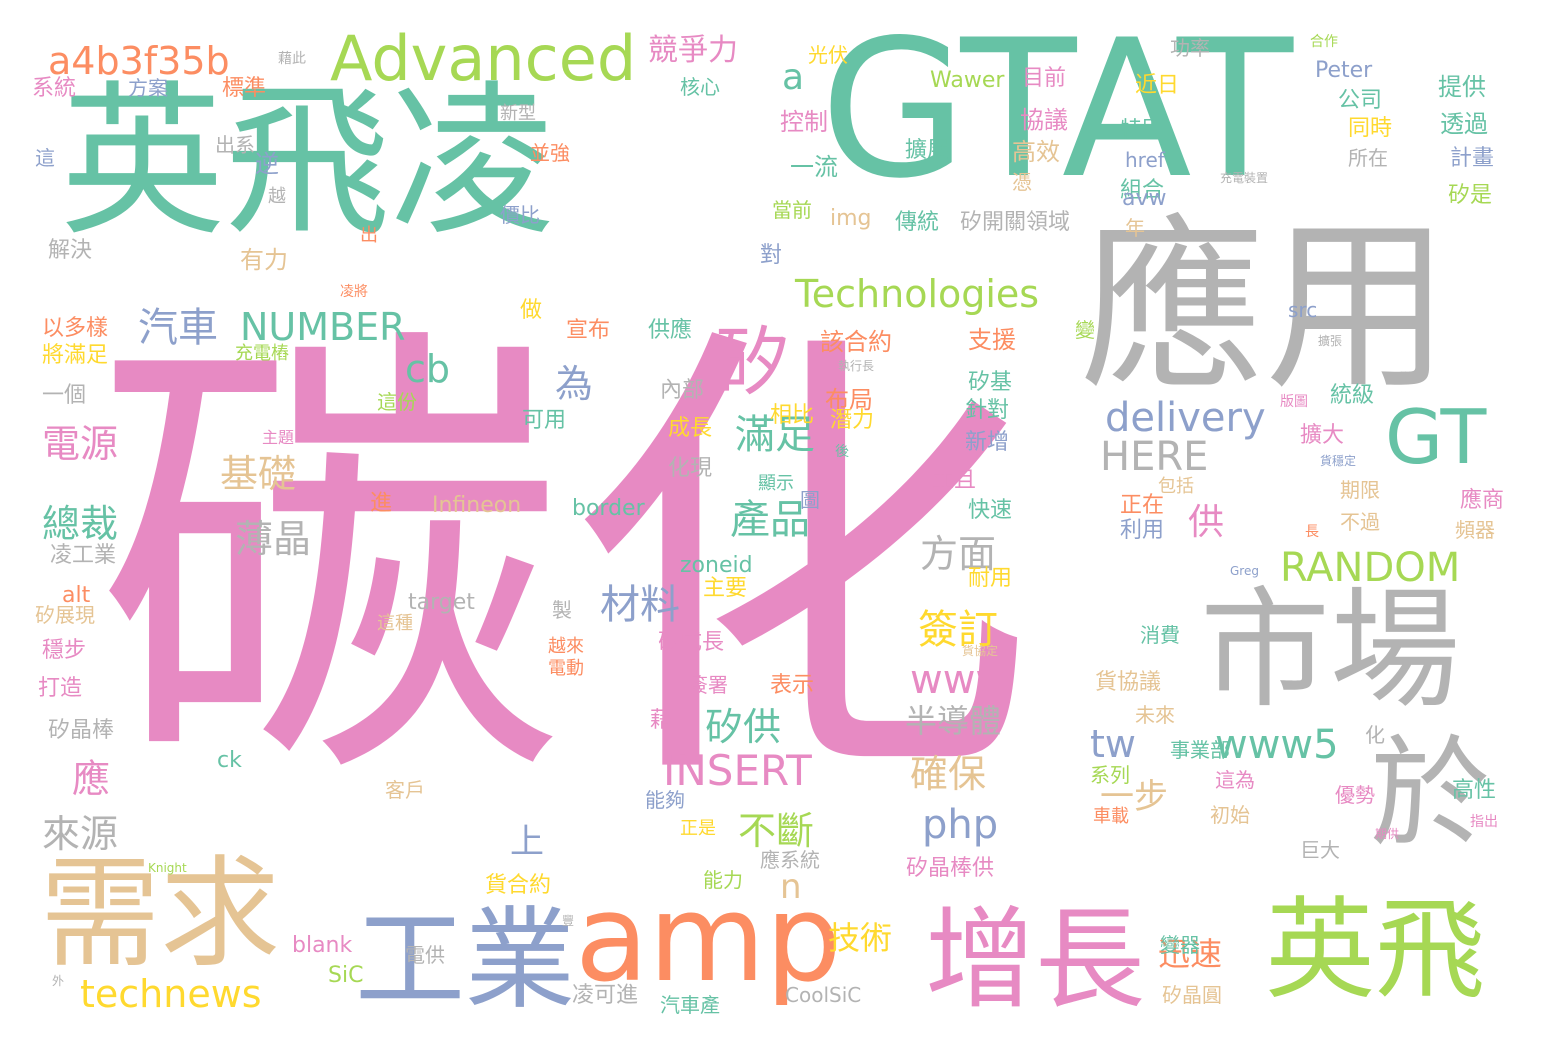  What do you see at coordinates (1200, 750) in the screenshot?
I see `word-cjk-168: 事業部` at bounding box center [1200, 750].